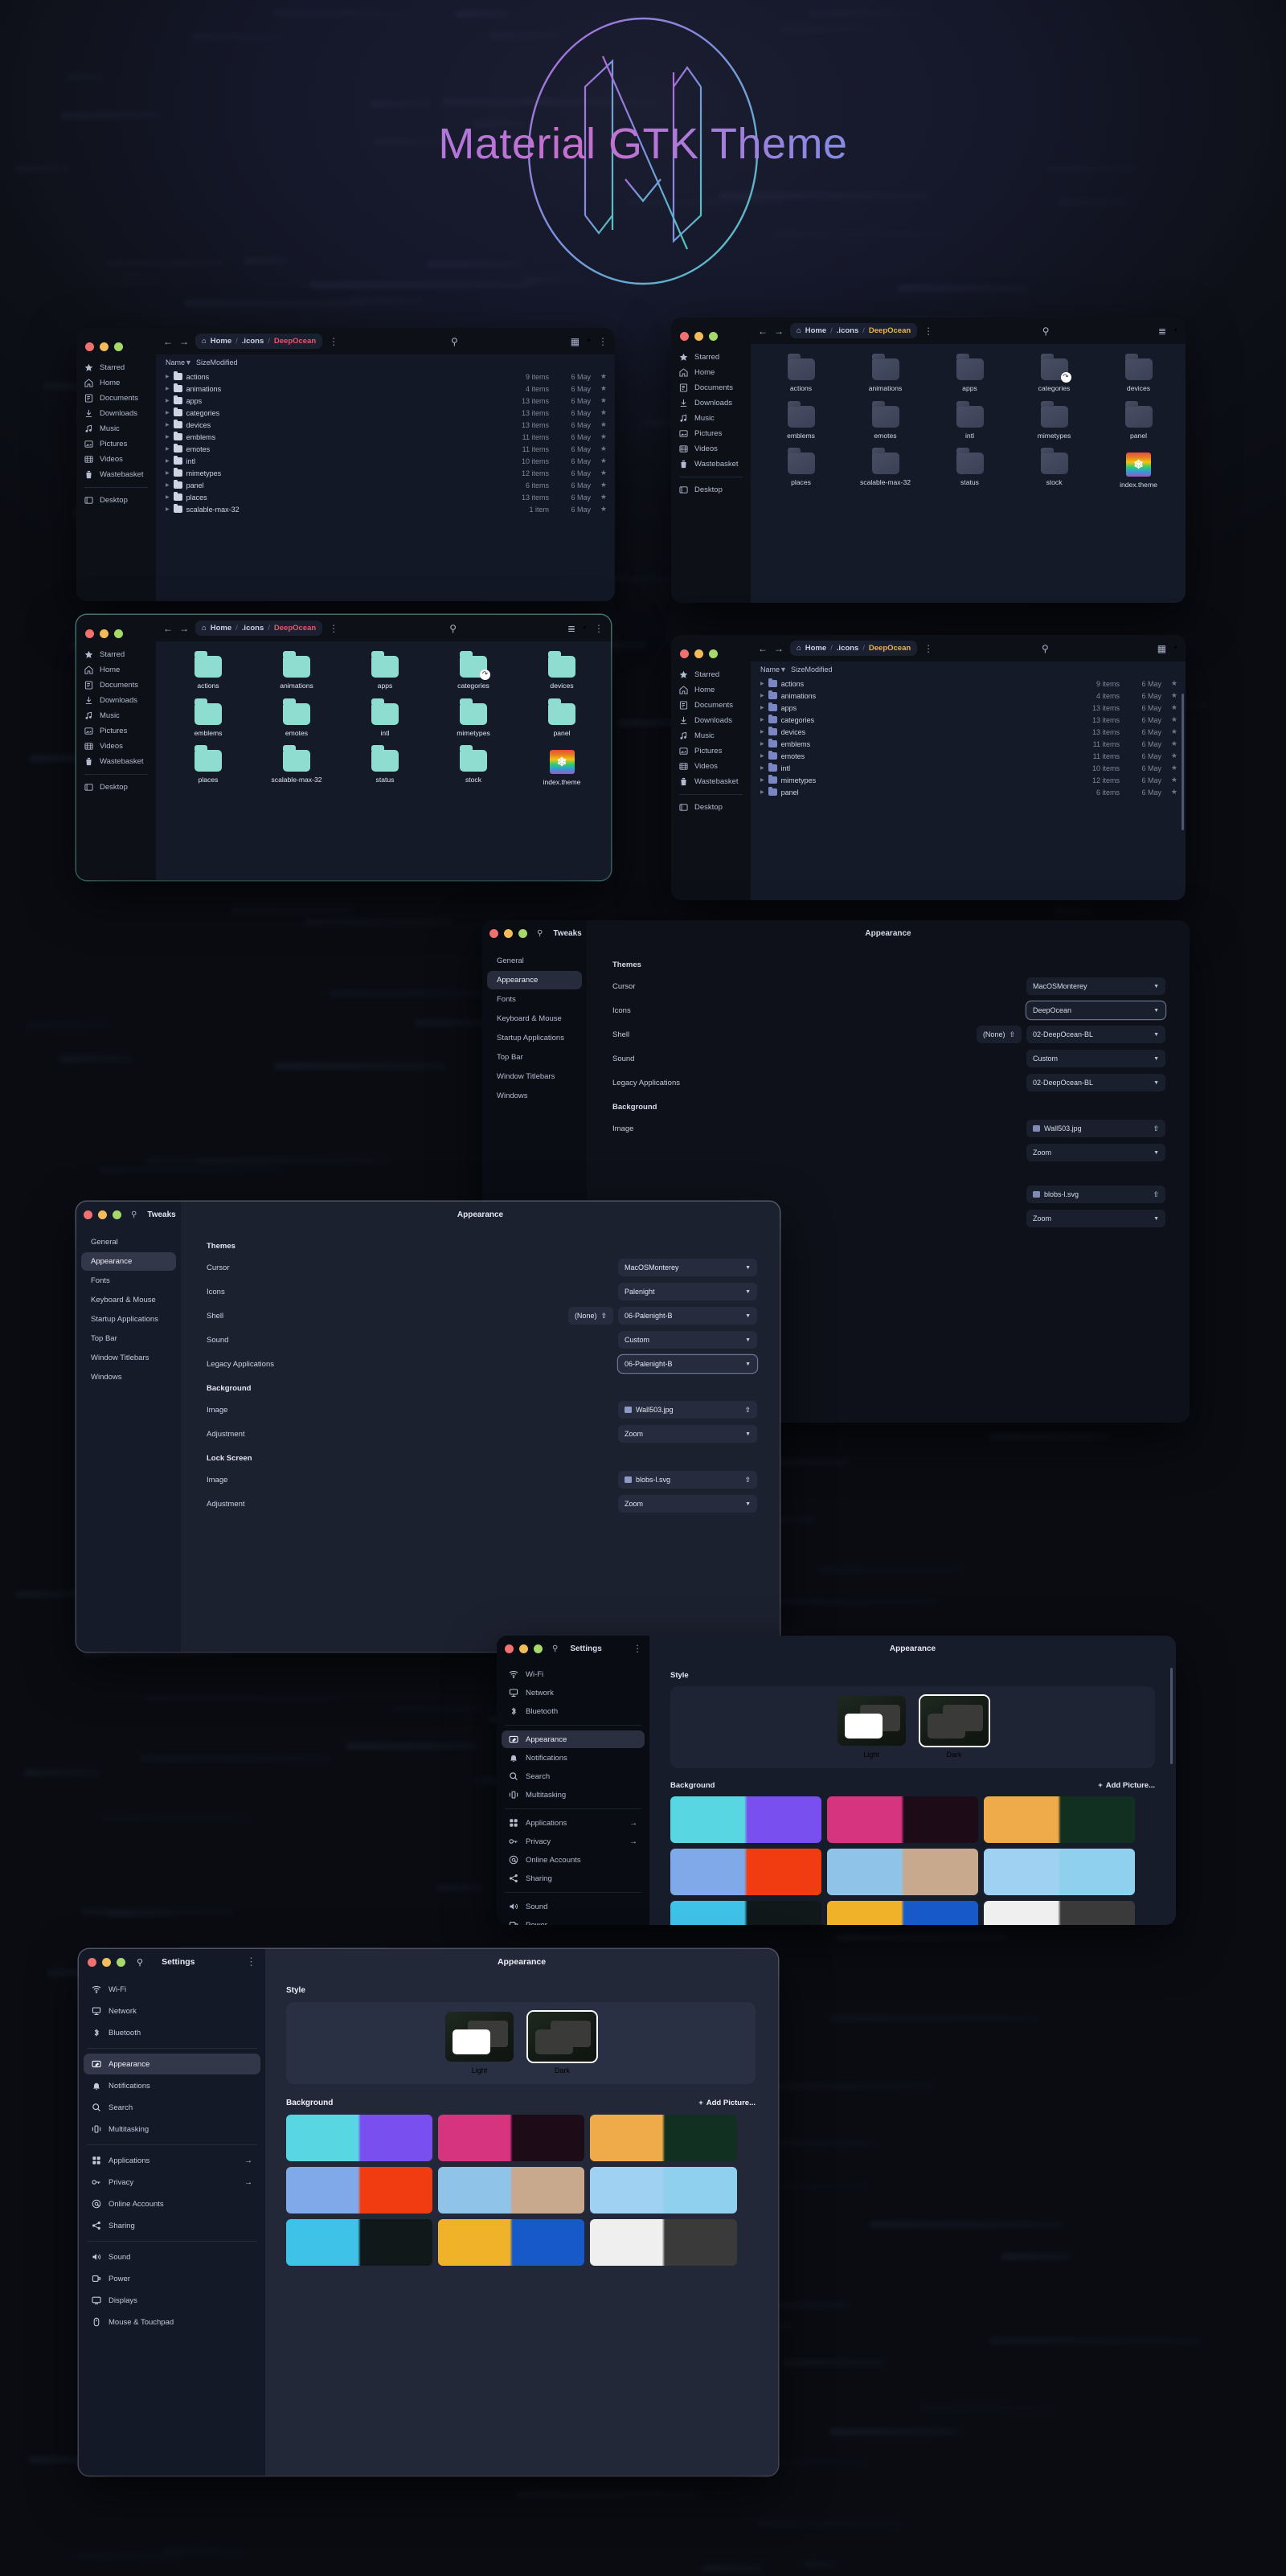 The height and width of the screenshot is (2576, 1286). Describe the element at coordinates (172, 2225) in the screenshot. I see `sidebar-item-sharing: Sharing` at that location.